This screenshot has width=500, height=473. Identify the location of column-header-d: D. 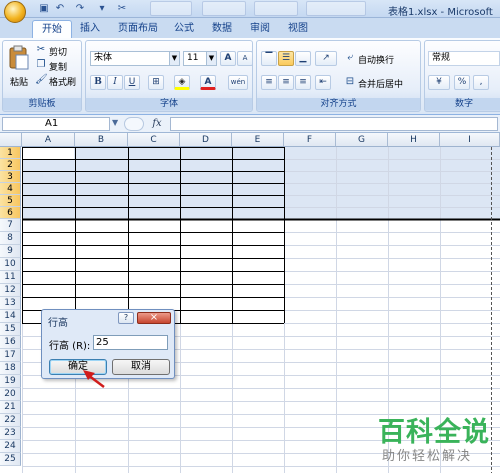
(206, 140).